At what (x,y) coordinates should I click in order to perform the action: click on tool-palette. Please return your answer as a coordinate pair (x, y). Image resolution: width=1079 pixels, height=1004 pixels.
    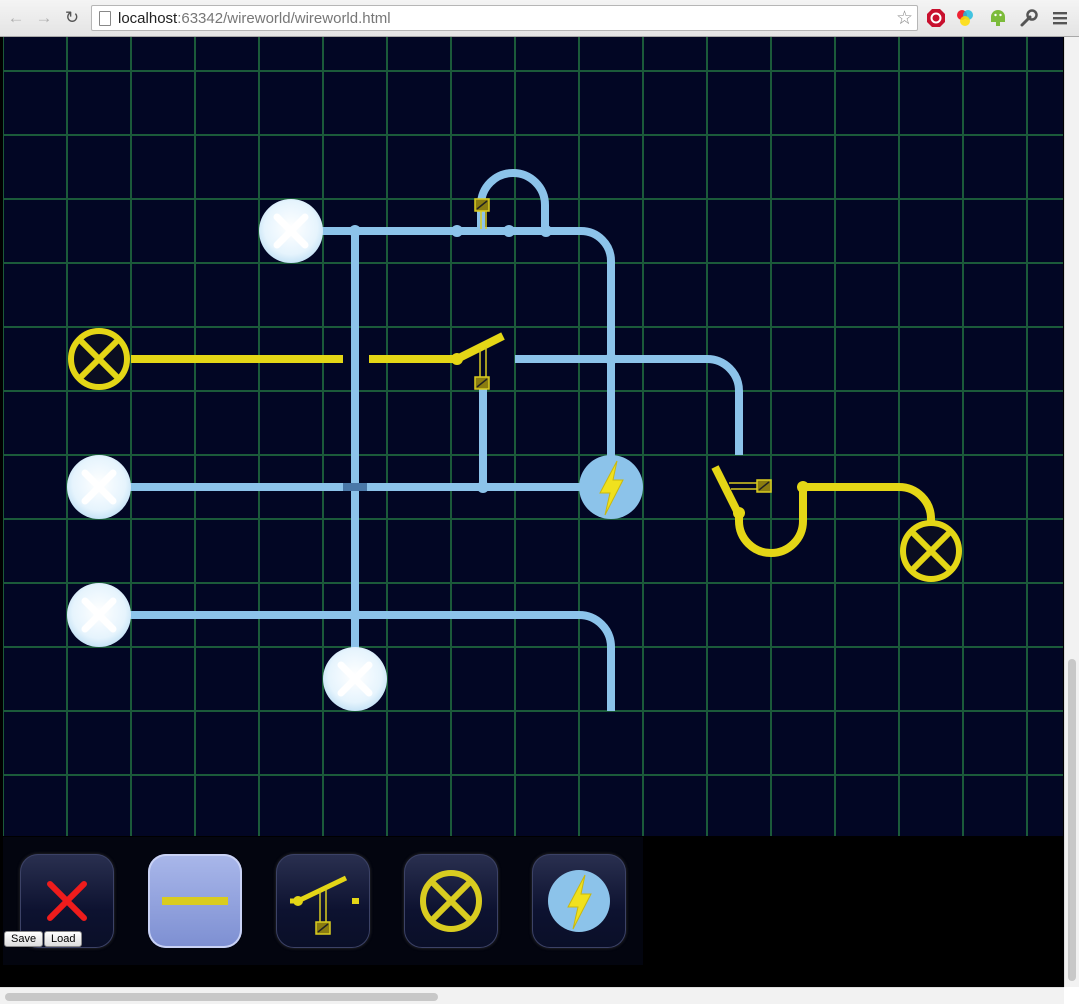
    Looking at the image, I should click on (323, 901).